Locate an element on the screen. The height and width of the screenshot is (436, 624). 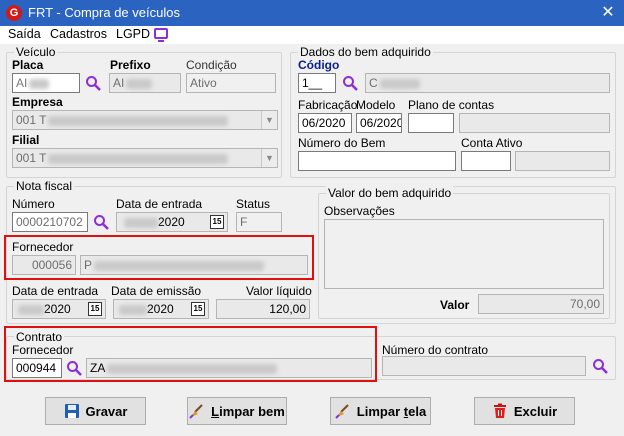
valor-bem-input: 70,00 is located at coordinates (541, 304).